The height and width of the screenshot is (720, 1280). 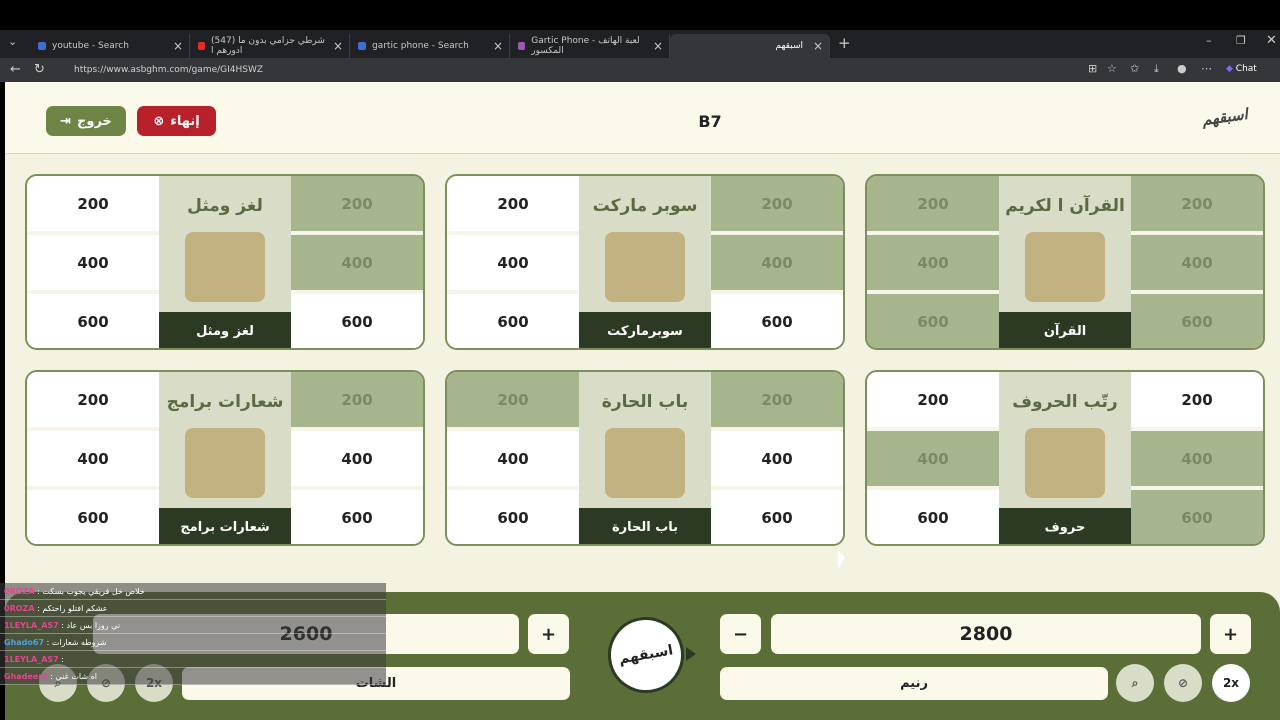 What do you see at coordinates (585, 46) in the screenshot?
I see `tab-label: Gartic Phone - لعبة الهاتف المكسور` at bounding box center [585, 46].